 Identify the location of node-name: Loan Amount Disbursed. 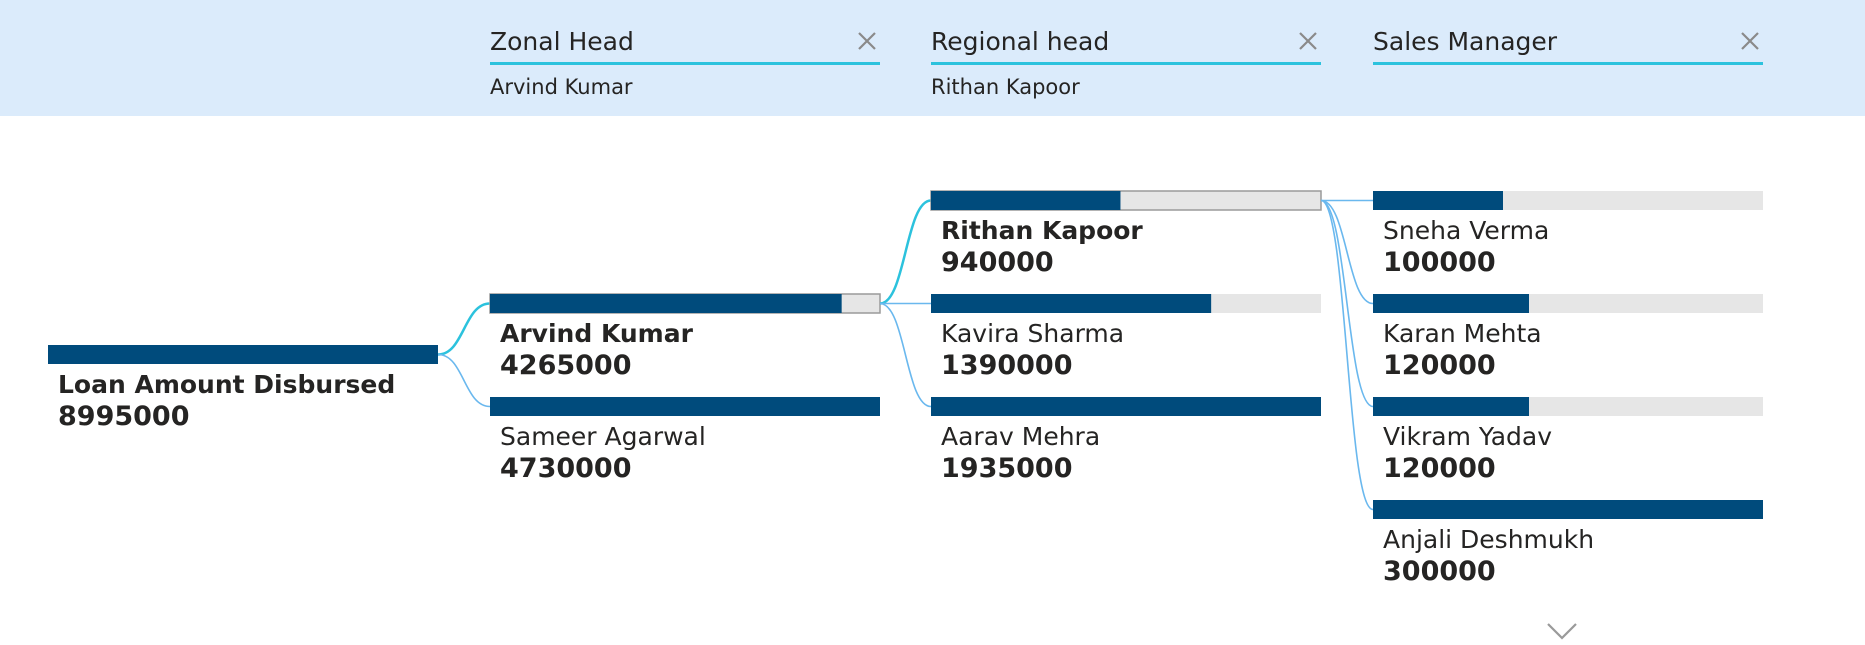
(227, 384).